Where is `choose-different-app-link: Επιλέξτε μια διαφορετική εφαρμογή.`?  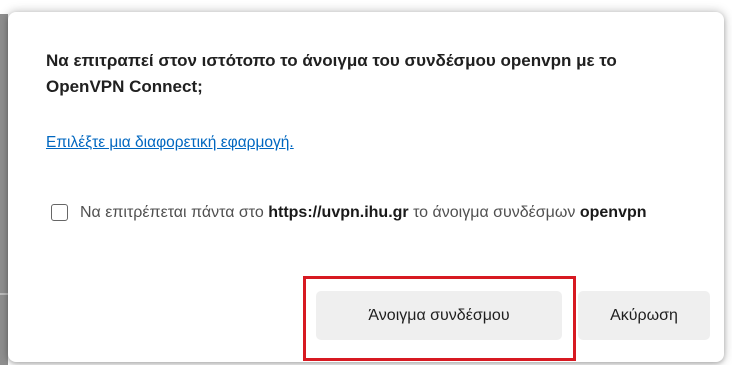
choose-different-app-link: Επιλέξτε μια διαφορετική εφαρμογή. is located at coordinates (170, 143).